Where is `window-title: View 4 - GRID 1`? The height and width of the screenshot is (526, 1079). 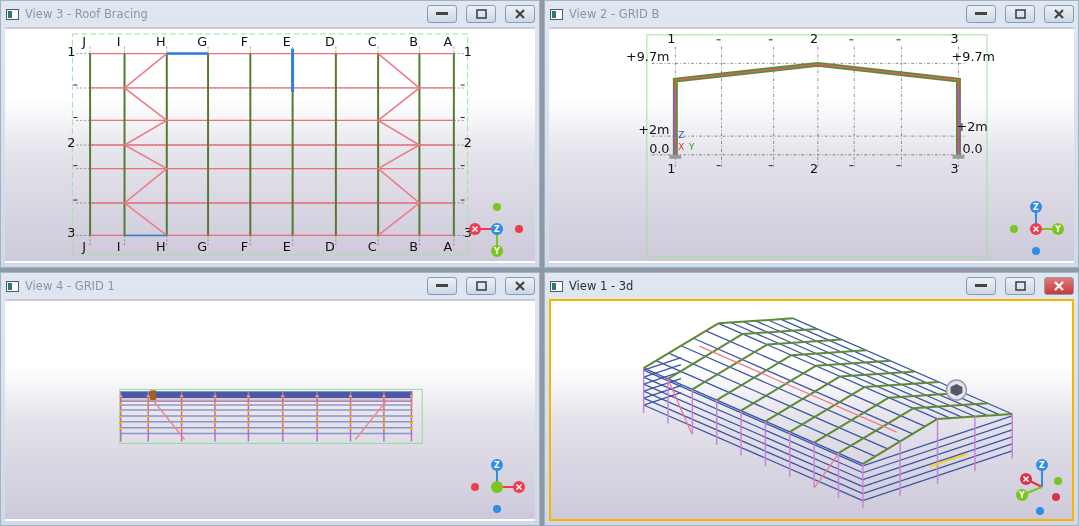 window-title: View 4 - GRID 1 is located at coordinates (70, 286).